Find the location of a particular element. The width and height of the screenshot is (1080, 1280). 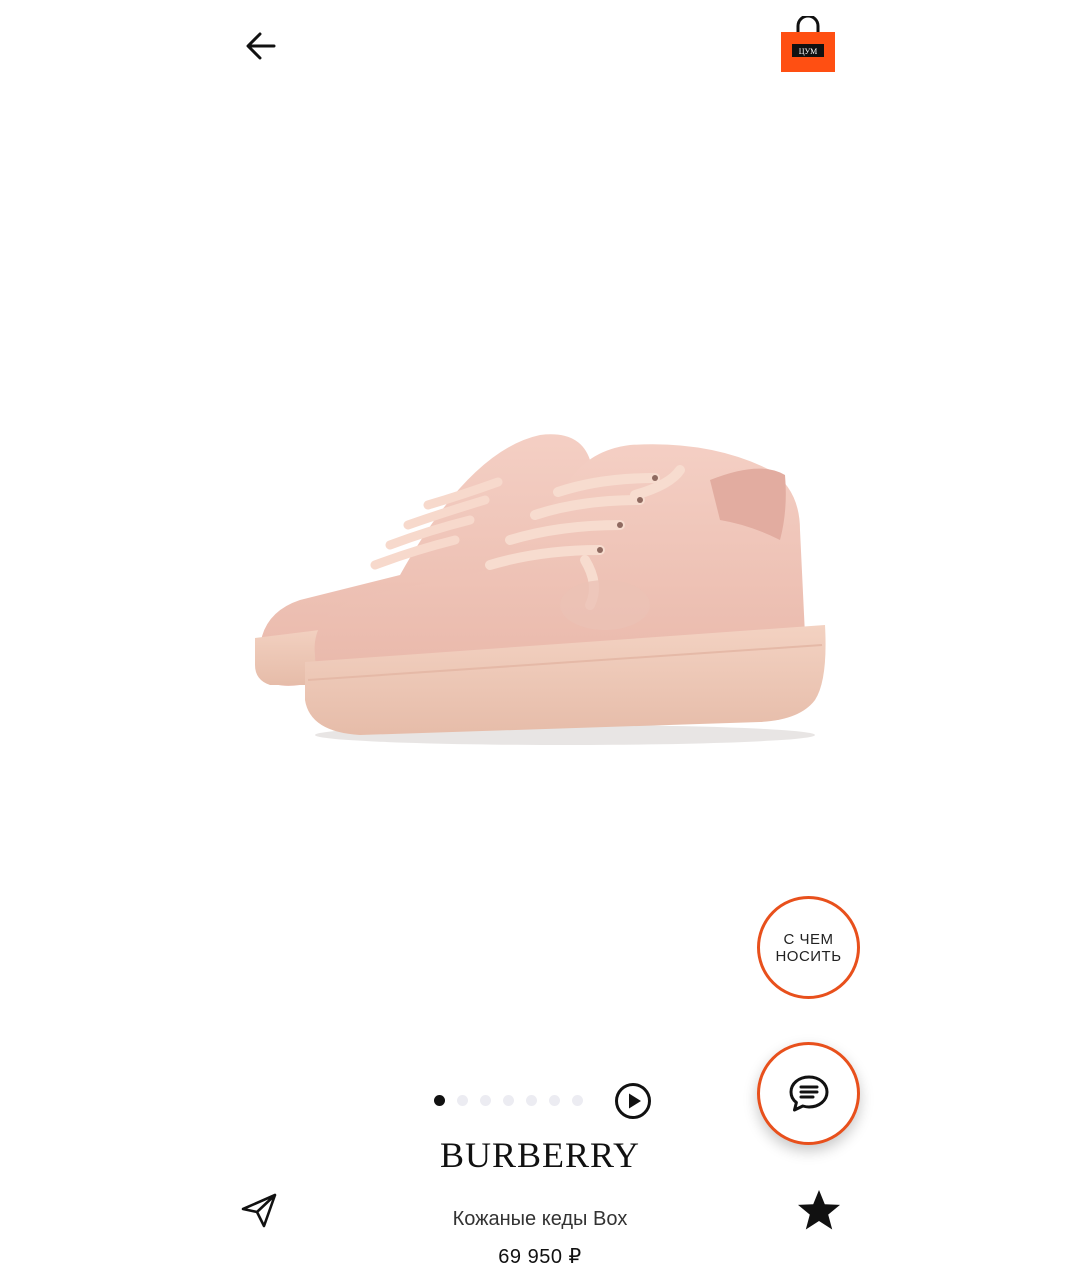

what-to-wear-label: С ЧЕМ НОСИТЬ is located at coordinates (808, 947).